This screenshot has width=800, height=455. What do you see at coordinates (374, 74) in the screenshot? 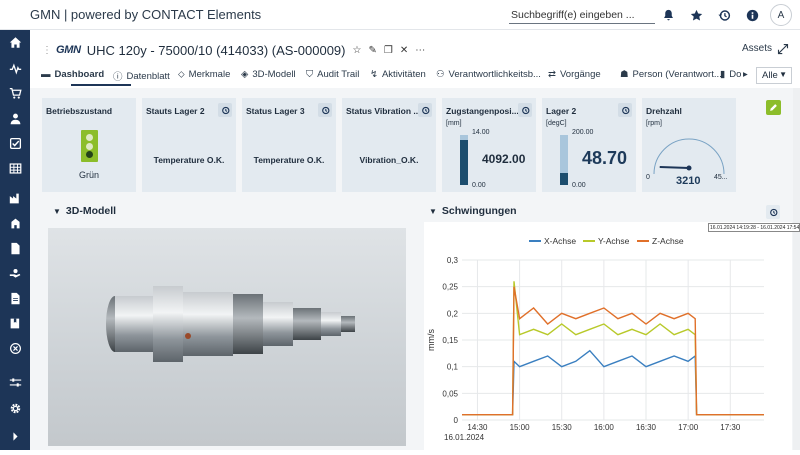
I see `activity-icon: ↯` at bounding box center [374, 74].